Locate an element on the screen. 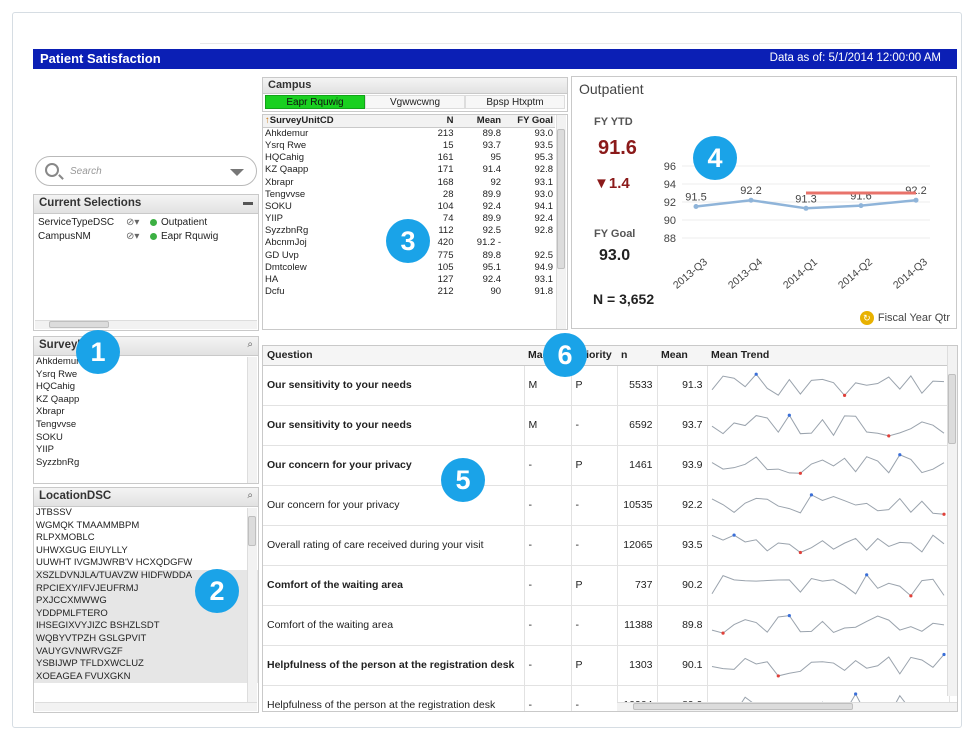 The image size is (975, 740). list-item: XOEAGEA FVUXGKN is located at coordinates (146, 677).